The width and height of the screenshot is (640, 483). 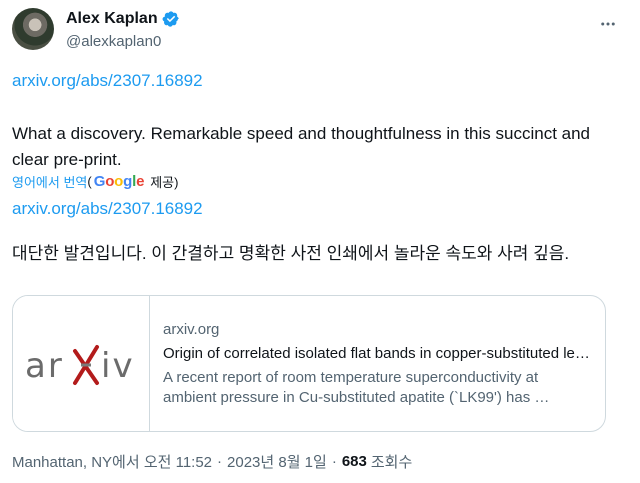 What do you see at coordinates (107, 209) in the screenshot?
I see `translated-link: arxiv.org/abs/2307.16892` at bounding box center [107, 209].